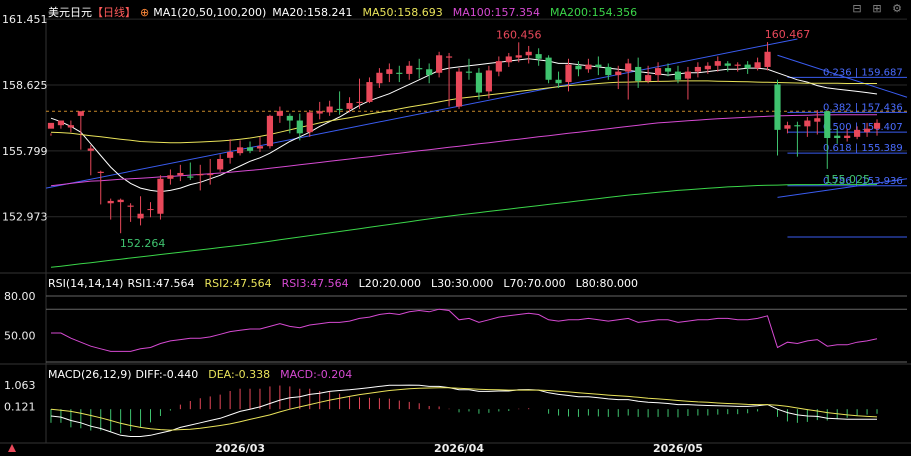 This screenshot has height=456, width=911. Describe the element at coordinates (144, 12) in the screenshot. I see `settings-icon: ⊕` at that location.